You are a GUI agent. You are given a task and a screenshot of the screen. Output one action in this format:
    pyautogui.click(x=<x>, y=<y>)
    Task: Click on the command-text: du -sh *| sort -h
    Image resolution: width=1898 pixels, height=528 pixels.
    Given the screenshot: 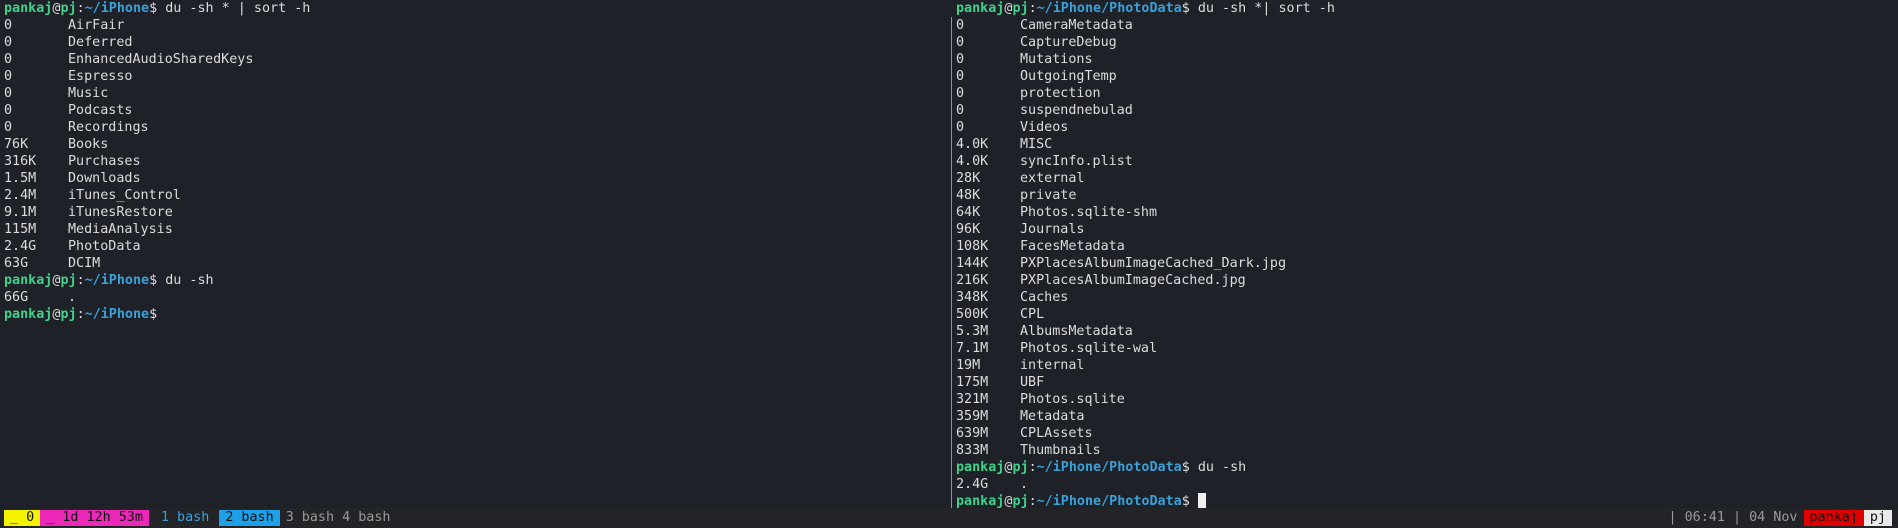 What is the action you would take?
    pyautogui.click(x=1262, y=8)
    